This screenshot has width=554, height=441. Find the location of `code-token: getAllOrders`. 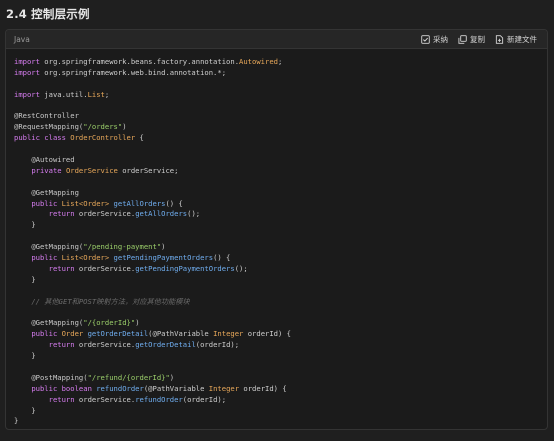

code-token: getAllOrders is located at coordinates (139, 203).